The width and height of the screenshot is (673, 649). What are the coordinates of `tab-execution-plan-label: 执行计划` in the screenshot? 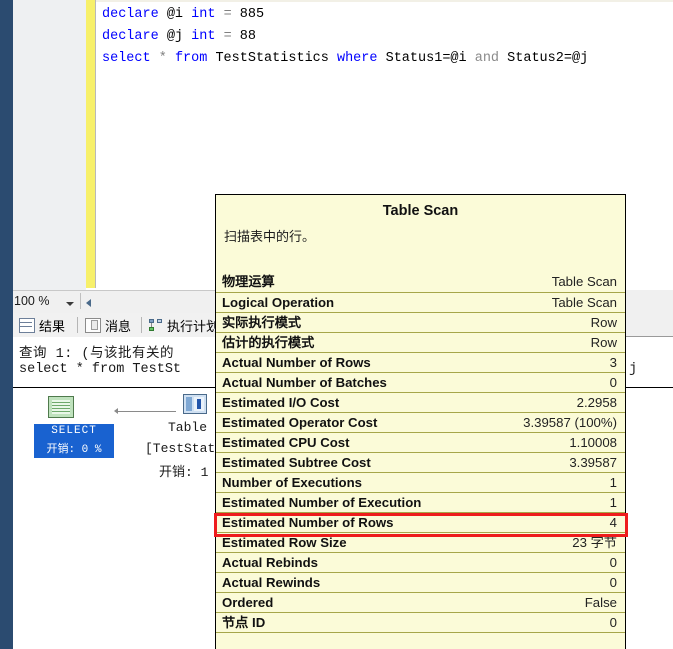 It's located at (193, 326).